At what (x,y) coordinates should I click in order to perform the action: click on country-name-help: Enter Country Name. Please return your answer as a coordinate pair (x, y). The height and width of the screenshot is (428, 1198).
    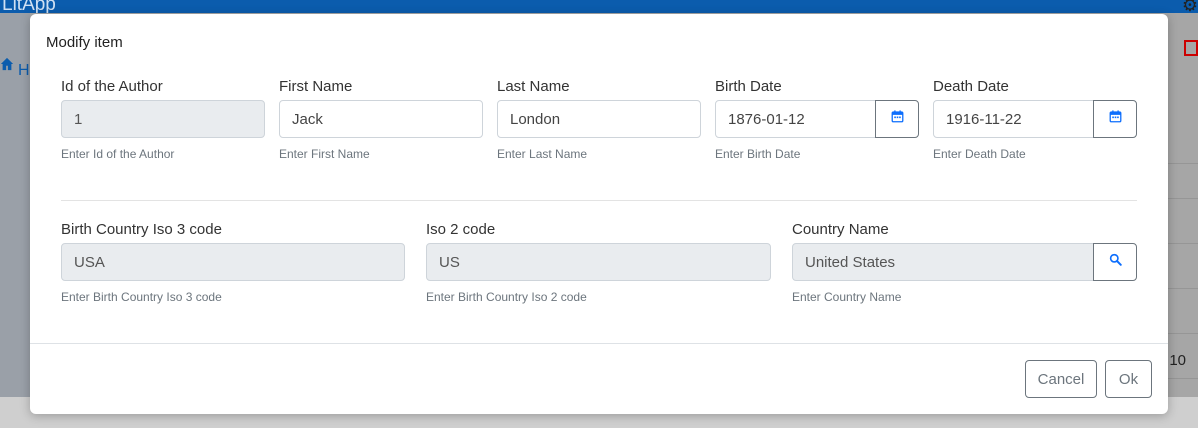
    Looking at the image, I should click on (847, 297).